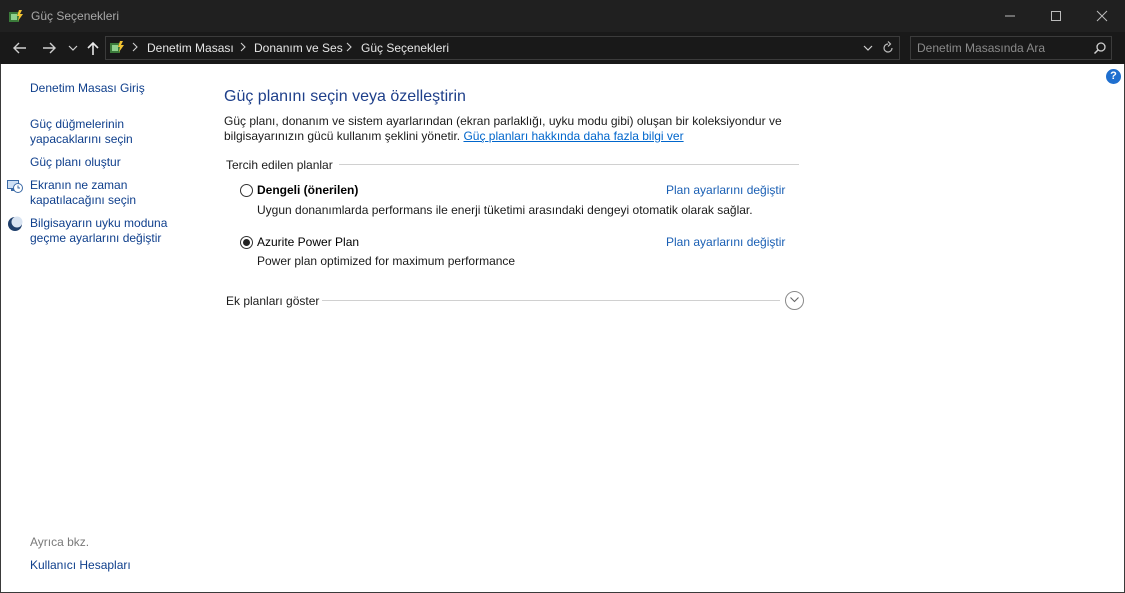 The width and height of the screenshot is (1125, 593). Describe the element at coordinates (246, 190) in the screenshot. I see `plan-balanced-radio` at that location.